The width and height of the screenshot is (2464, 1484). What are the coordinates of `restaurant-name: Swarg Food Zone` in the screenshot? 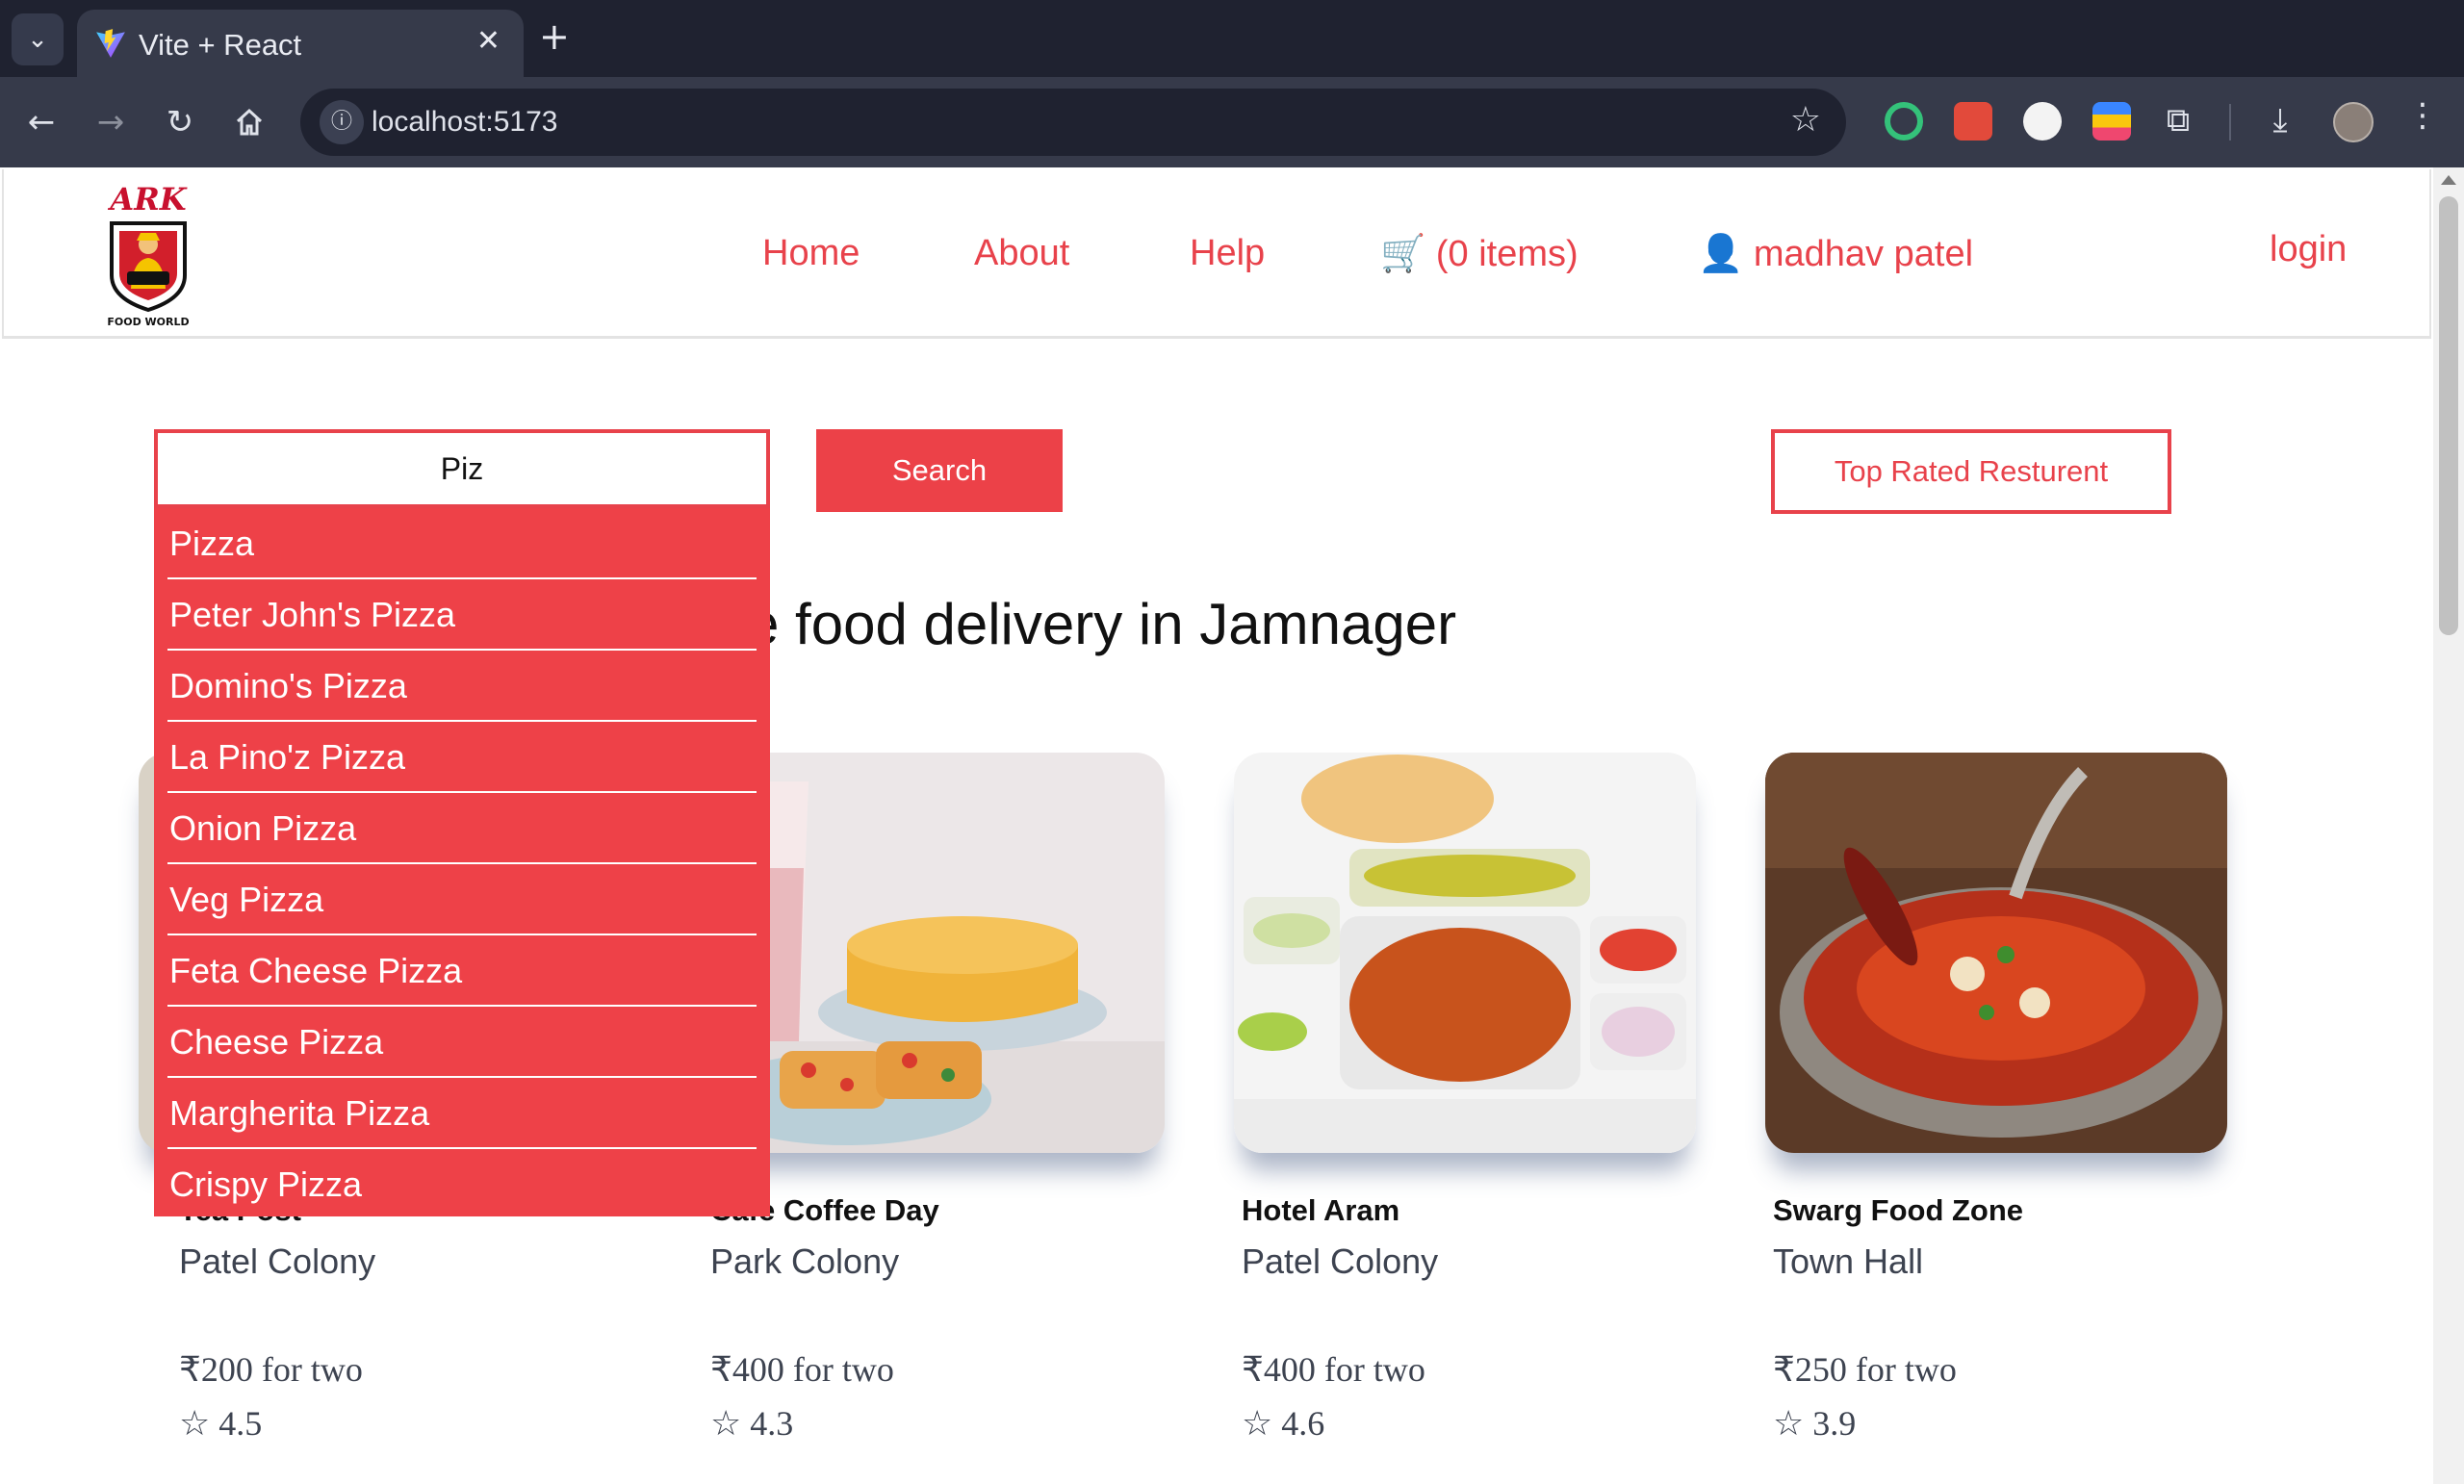 It's located at (1898, 1210).